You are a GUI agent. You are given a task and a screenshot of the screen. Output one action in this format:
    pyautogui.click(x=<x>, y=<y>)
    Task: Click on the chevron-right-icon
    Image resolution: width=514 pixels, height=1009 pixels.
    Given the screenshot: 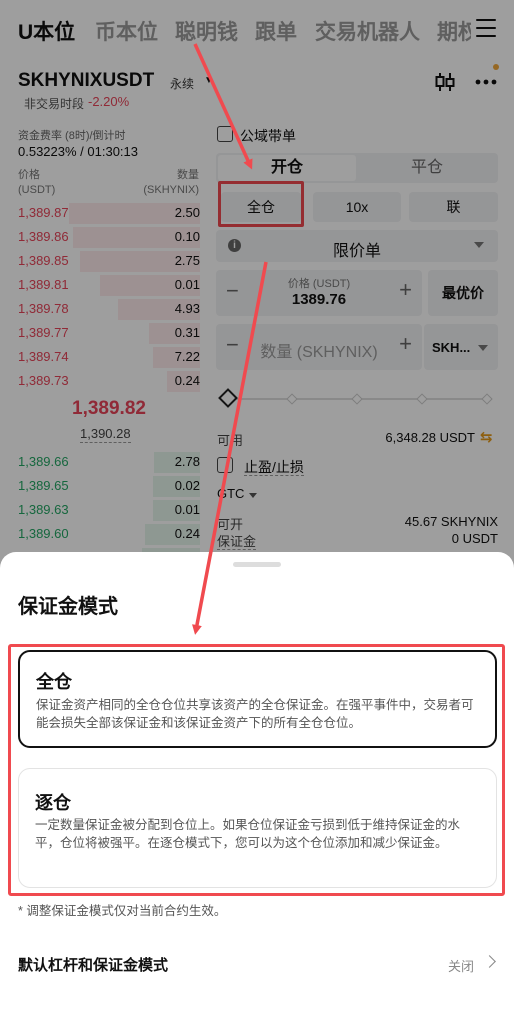 What is the action you would take?
    pyautogui.click(x=489, y=961)
    